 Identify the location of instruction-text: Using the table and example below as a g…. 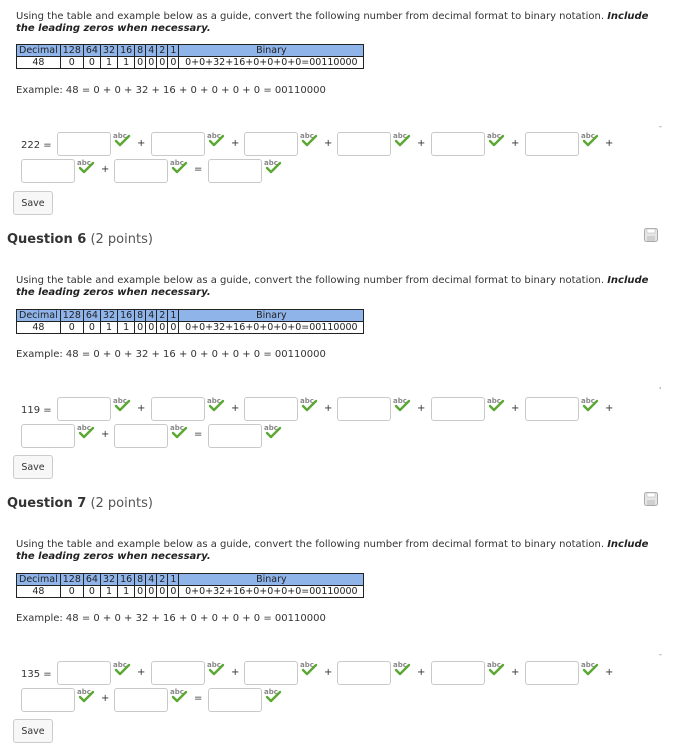
(312, 280).